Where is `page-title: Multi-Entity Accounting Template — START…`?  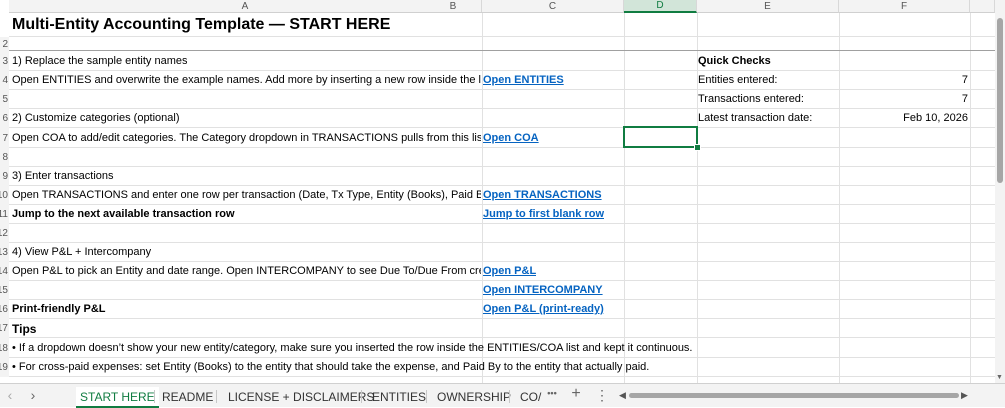 page-title: Multi-Entity Accounting Template — START… is located at coordinates (201, 25).